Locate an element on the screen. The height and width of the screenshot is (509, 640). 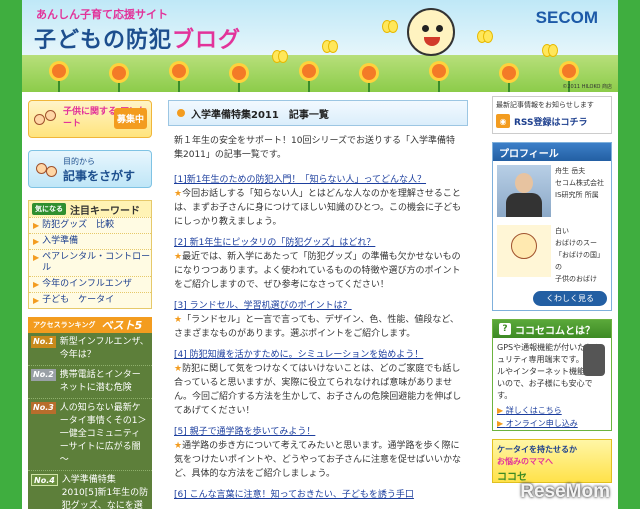
author-info: 舟生 岳夫 セコム株式会社 IS研究所 所属 is located at coordinates (577, 191).